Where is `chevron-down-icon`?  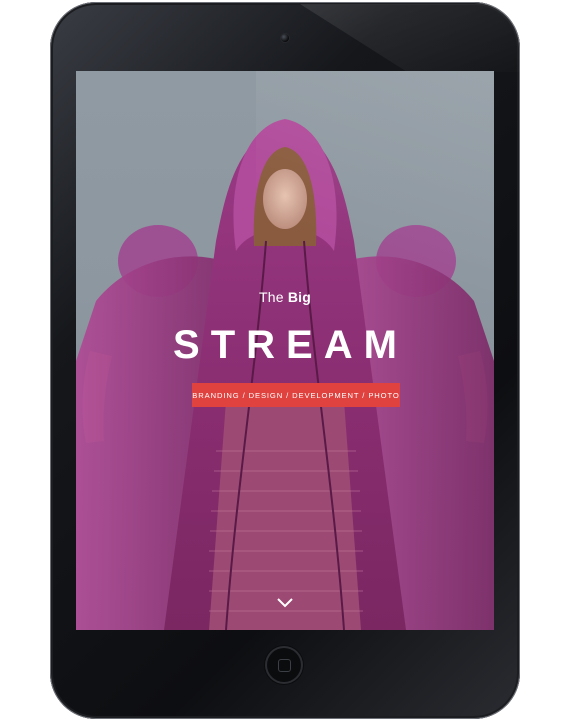
chevron-down-icon is located at coordinates (285, 603).